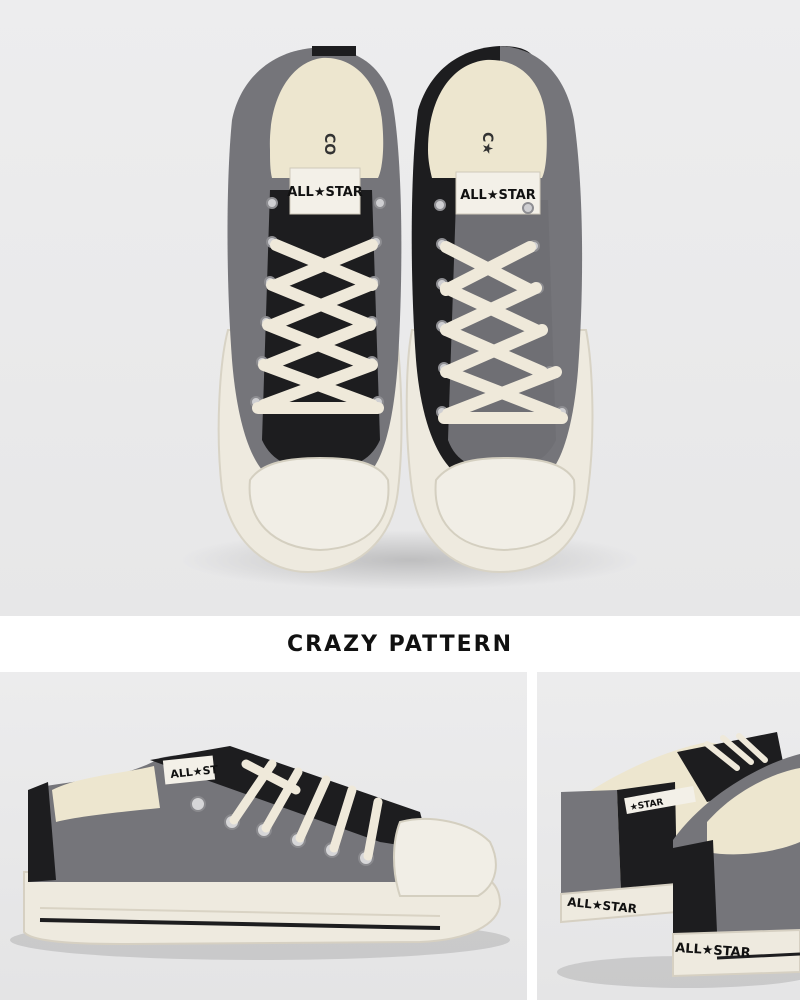  I want to click on right-shoe: C★ ALL★STAR, so click(499, 310).